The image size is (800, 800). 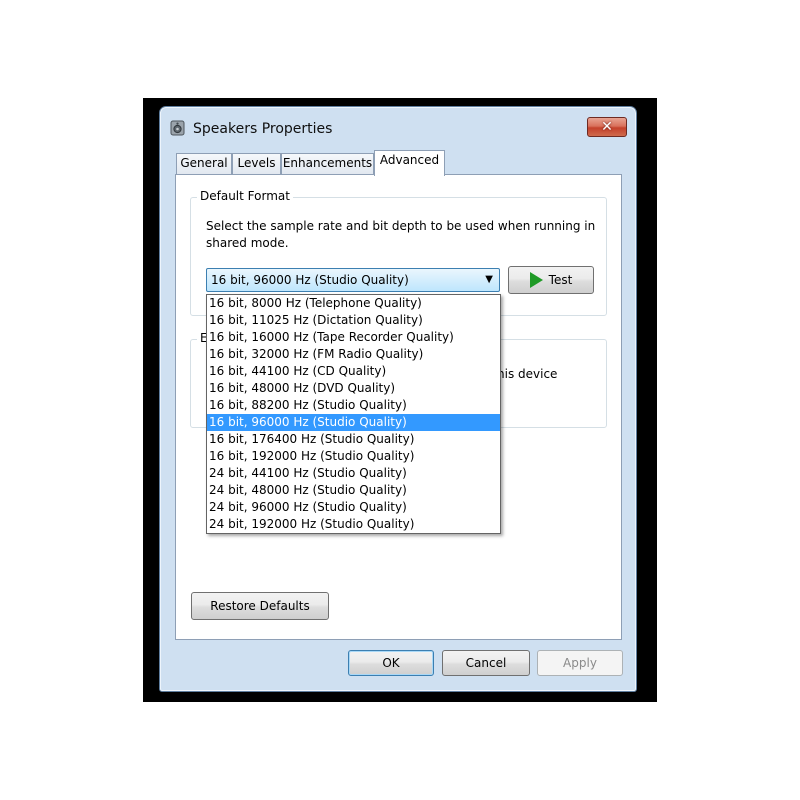 What do you see at coordinates (536, 280) in the screenshot?
I see `play-icon` at bounding box center [536, 280].